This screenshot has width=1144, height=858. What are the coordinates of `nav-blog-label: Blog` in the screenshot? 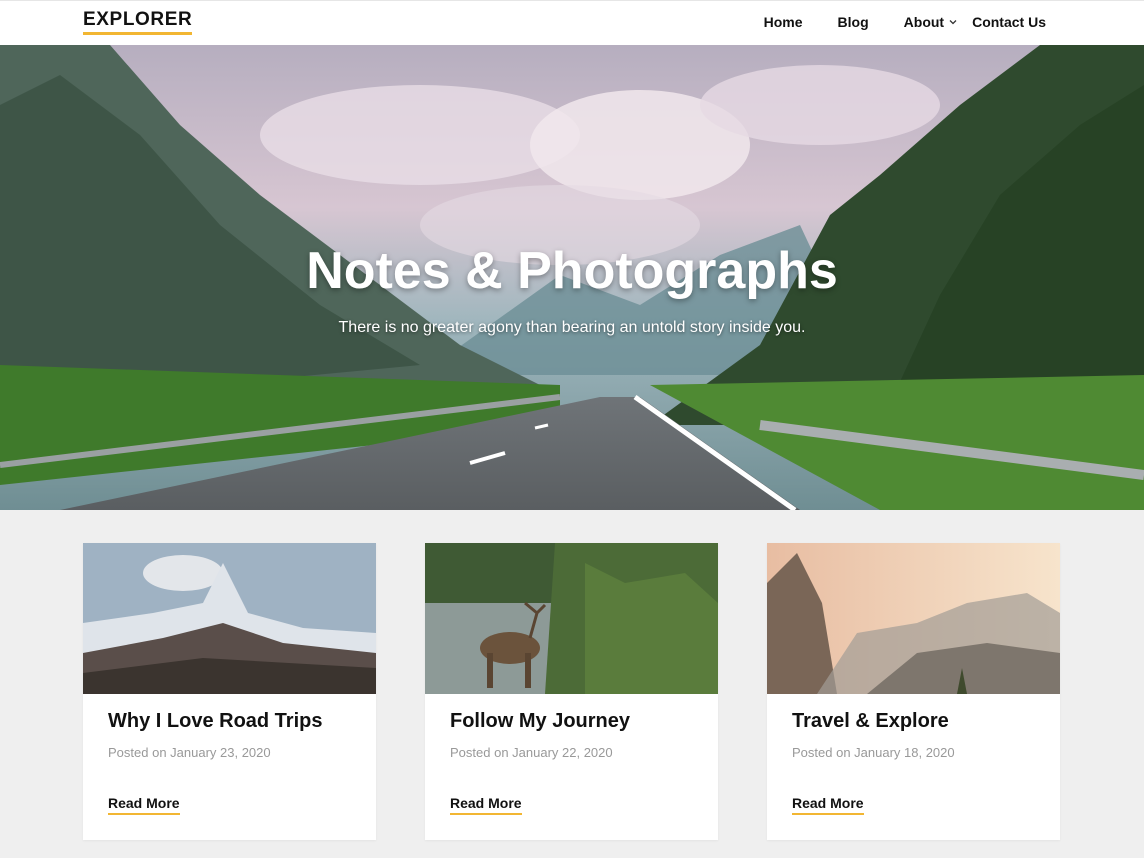 It's located at (853, 22).